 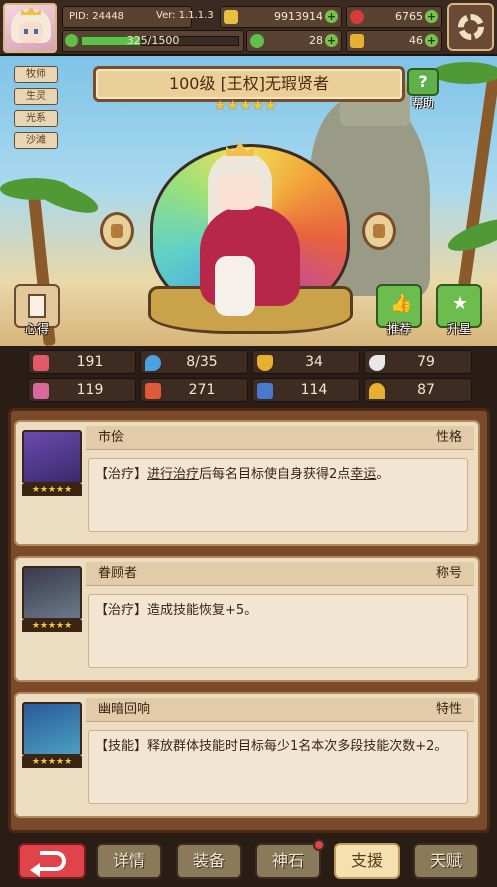 I want to click on next-hero-button, so click(x=379, y=231).